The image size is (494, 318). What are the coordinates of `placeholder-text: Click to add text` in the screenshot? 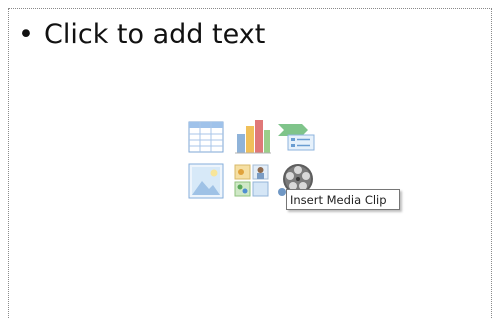 It's located at (155, 34).